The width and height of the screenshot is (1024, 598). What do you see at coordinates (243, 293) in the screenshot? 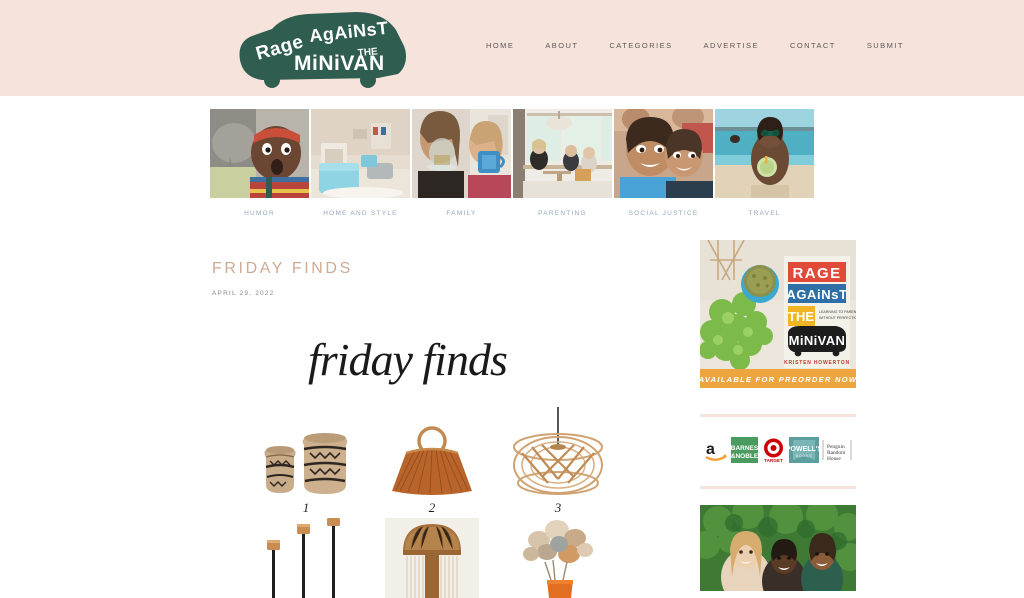
I see `post-date: APRIL 29, 2022` at bounding box center [243, 293].